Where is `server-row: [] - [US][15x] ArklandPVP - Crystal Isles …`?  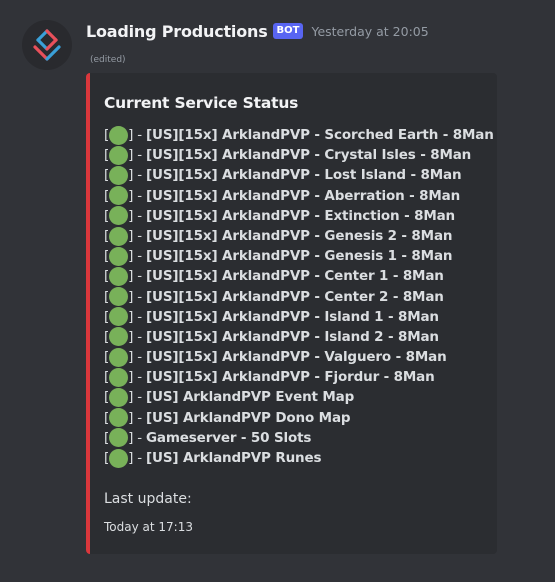 server-row: [] - [US][15x] ArklandPVP - Crystal Isles … is located at coordinates (299, 155).